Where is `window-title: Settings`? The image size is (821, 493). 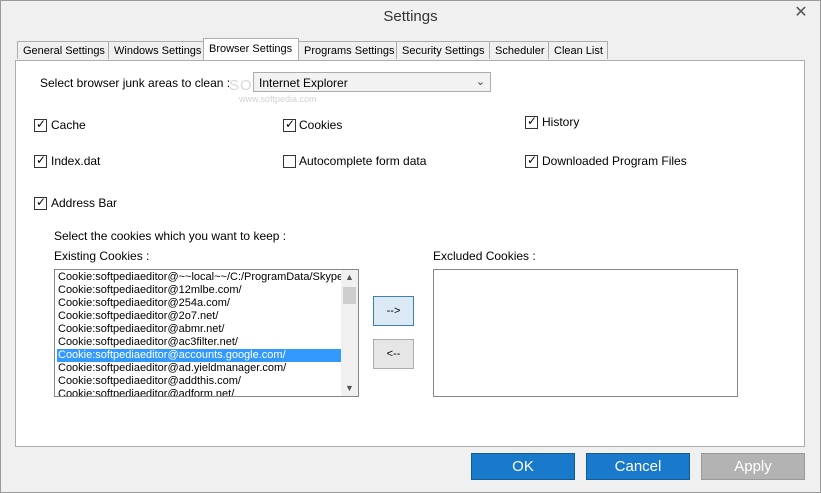 window-title: Settings is located at coordinates (410, 16).